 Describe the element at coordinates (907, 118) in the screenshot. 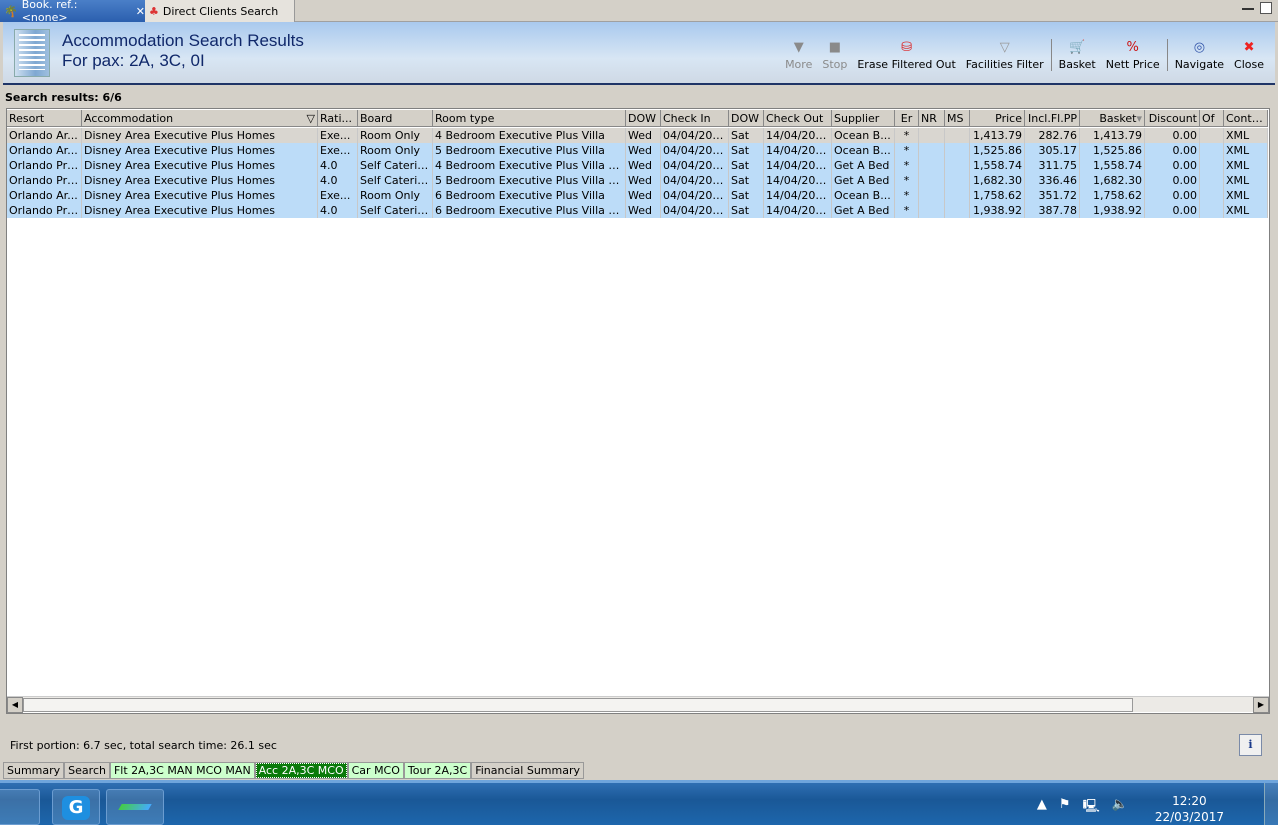

I see `column-header-er: Er` at that location.